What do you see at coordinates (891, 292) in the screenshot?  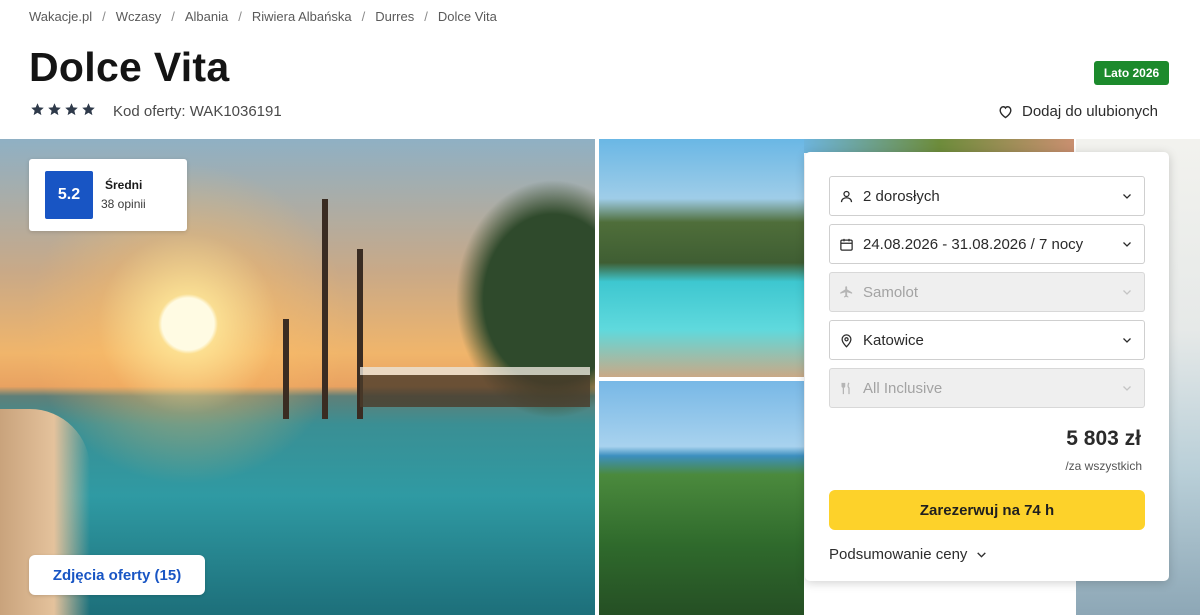 I see `transport-value: Samolot` at bounding box center [891, 292].